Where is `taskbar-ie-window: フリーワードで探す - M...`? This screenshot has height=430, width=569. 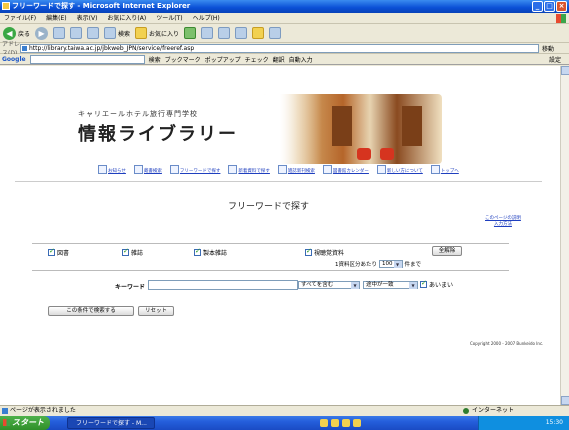 taskbar-ie-window: フリーワードで探す - M... is located at coordinates (111, 423).